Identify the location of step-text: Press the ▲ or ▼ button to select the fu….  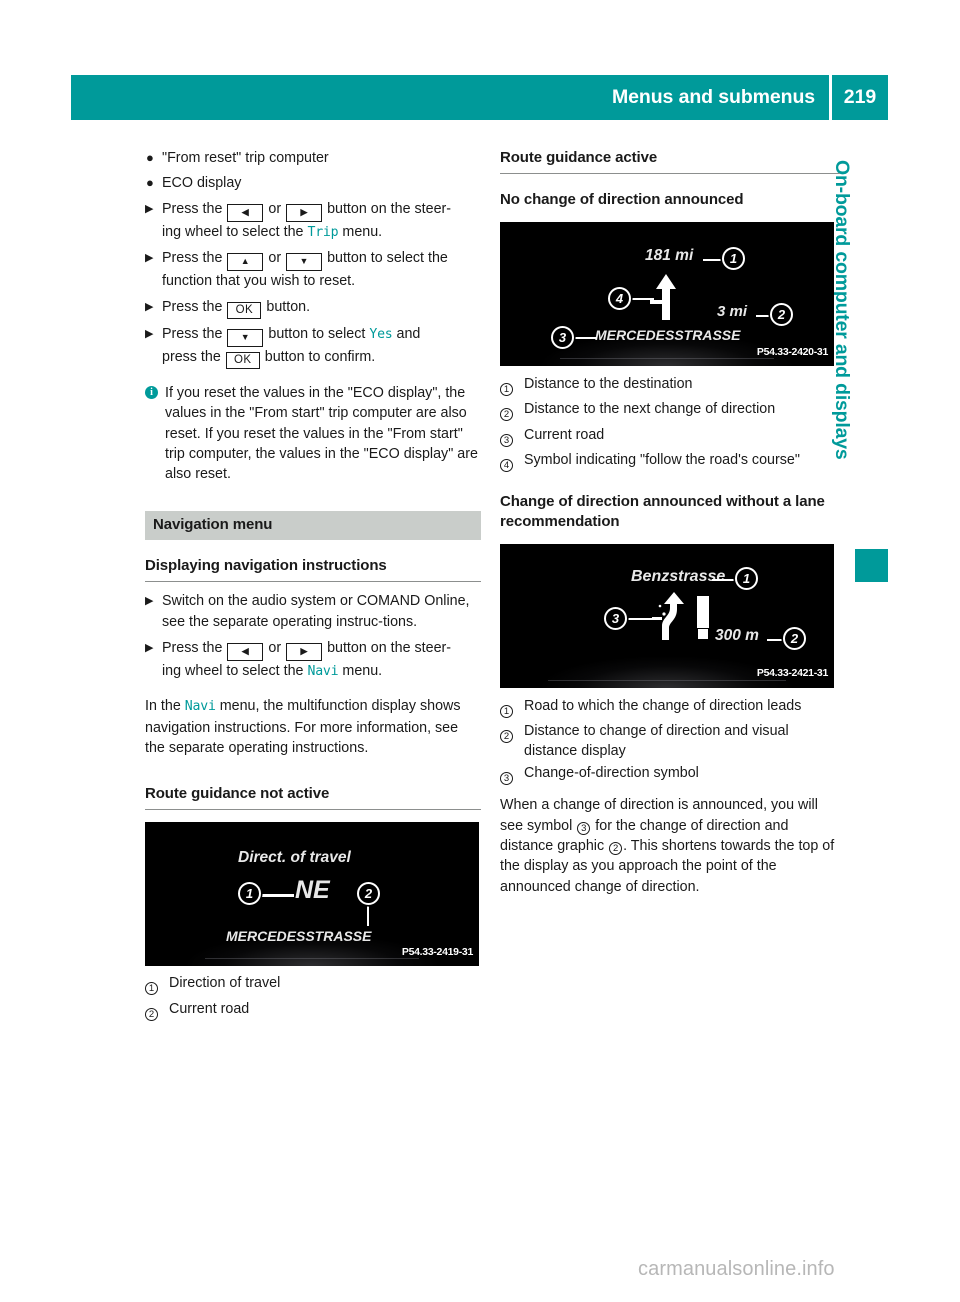
(321, 270).